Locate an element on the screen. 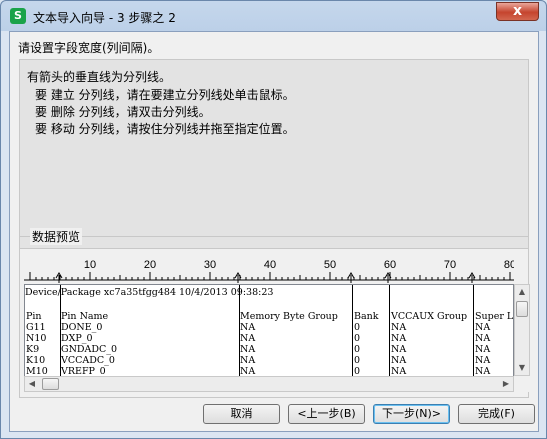 The width and height of the screenshot is (547, 439). table-cell: DXP_0 is located at coordinates (77, 338).